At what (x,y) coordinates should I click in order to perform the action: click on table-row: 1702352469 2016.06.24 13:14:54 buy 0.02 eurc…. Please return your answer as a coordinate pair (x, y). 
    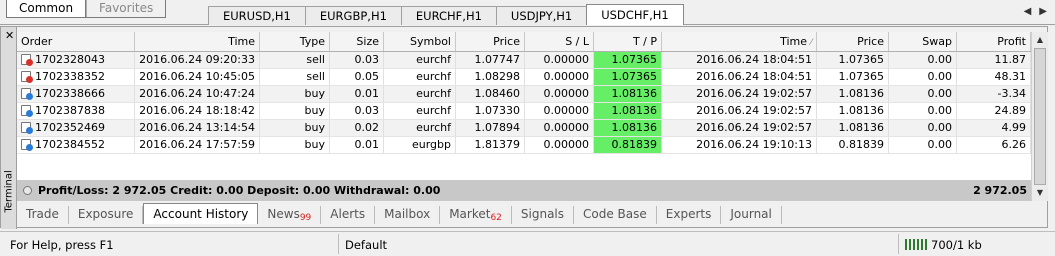
    Looking at the image, I should click on (524, 128).